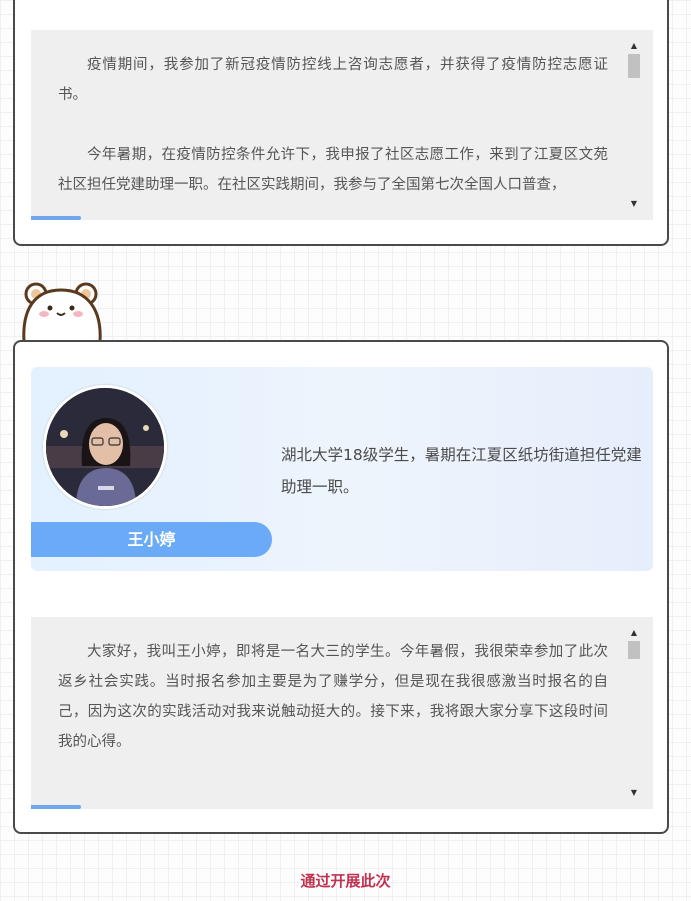  I want to click on section-heading: 通过开展此次, so click(345, 881).